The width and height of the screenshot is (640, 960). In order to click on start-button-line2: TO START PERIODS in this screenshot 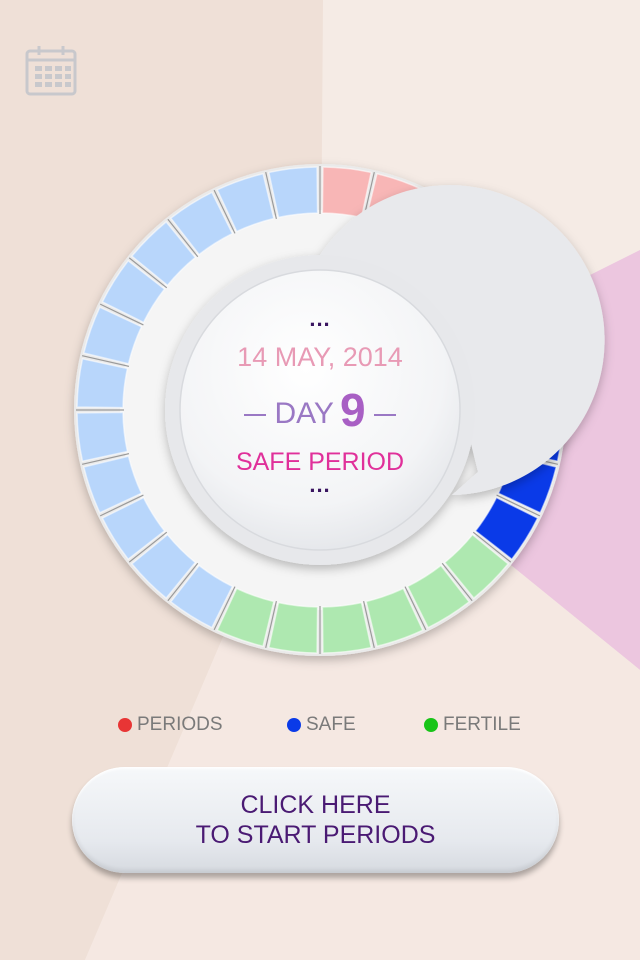, I will do `click(315, 835)`.